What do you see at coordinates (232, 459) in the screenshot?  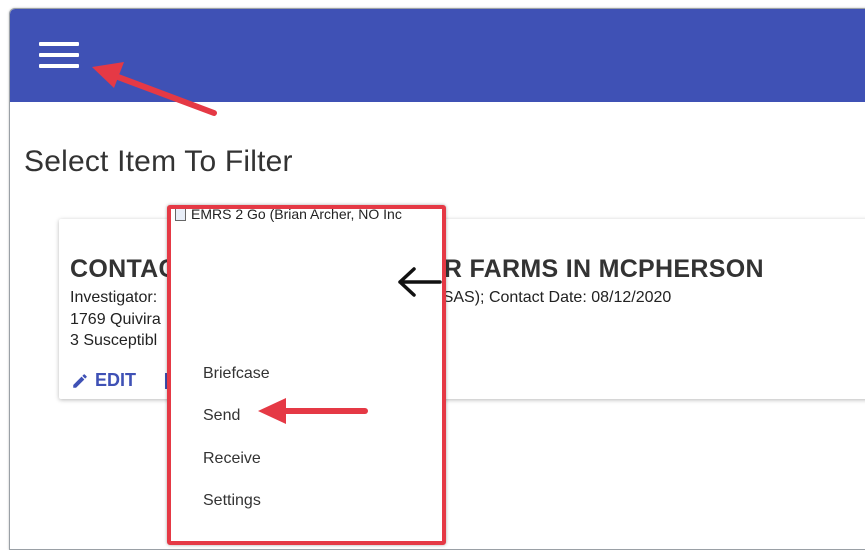 I see `menu-item-receive: Receive` at bounding box center [232, 459].